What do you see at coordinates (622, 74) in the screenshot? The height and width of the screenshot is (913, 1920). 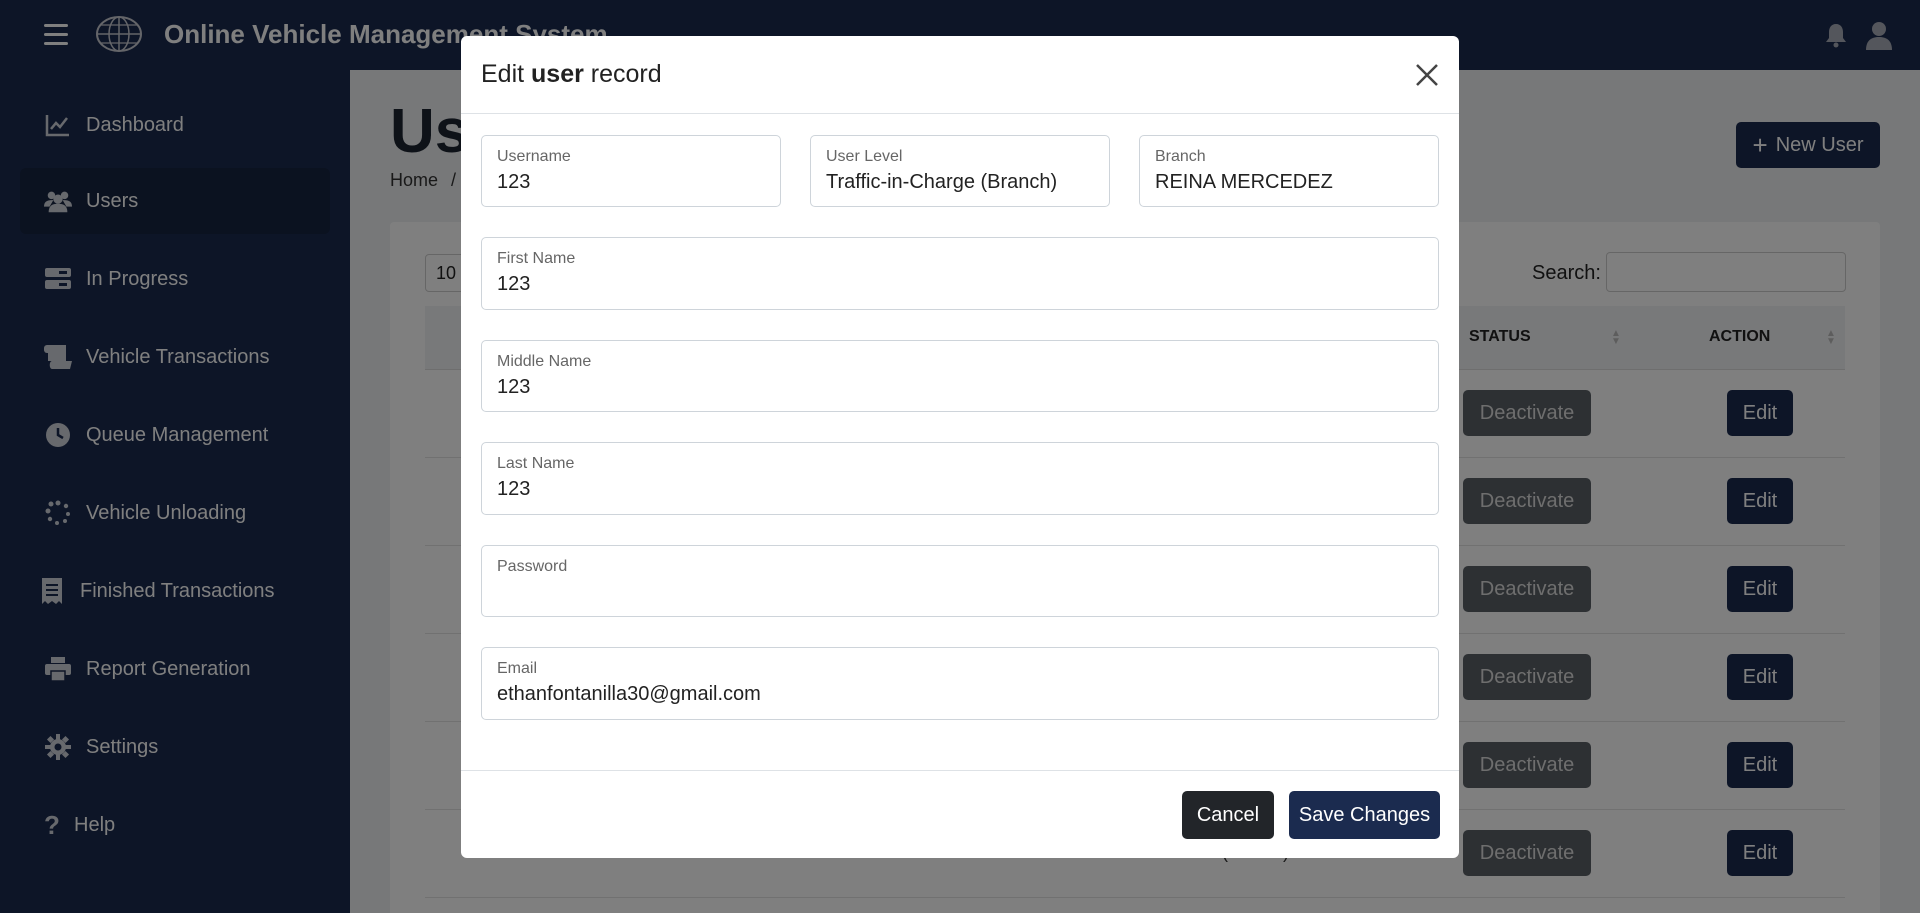 I see `modal-title-suffix: record` at bounding box center [622, 74].